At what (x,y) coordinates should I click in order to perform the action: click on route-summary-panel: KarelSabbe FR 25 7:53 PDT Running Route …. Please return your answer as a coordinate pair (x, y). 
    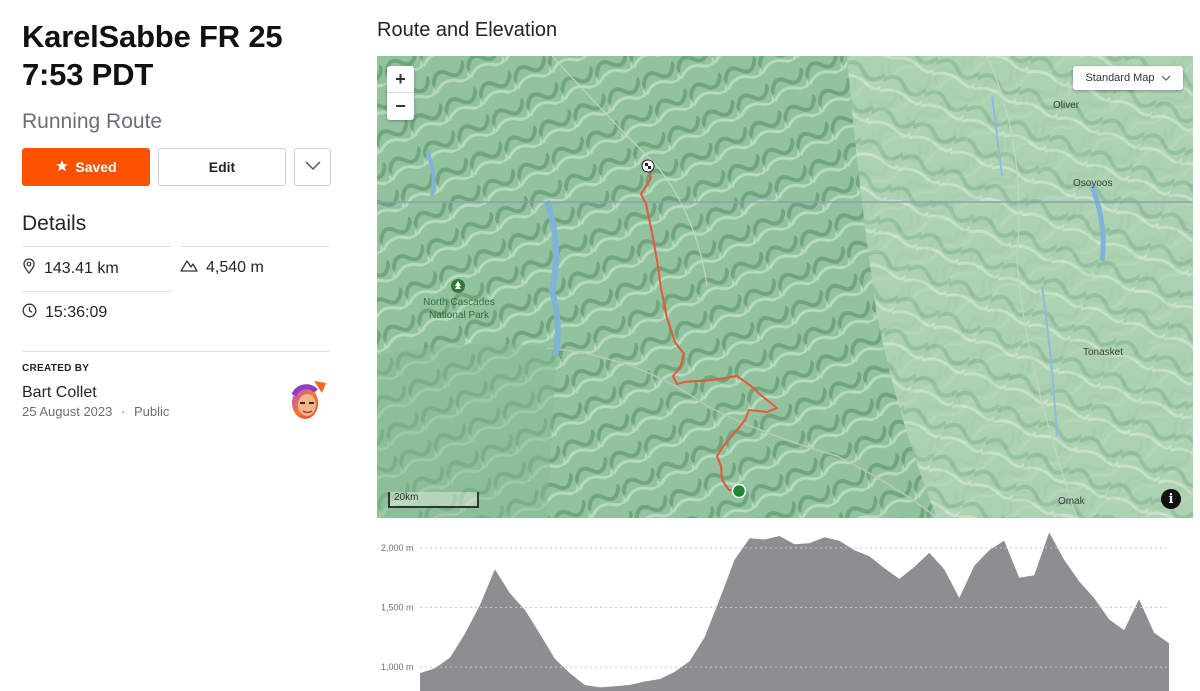
    Looking at the image, I should click on (177, 218).